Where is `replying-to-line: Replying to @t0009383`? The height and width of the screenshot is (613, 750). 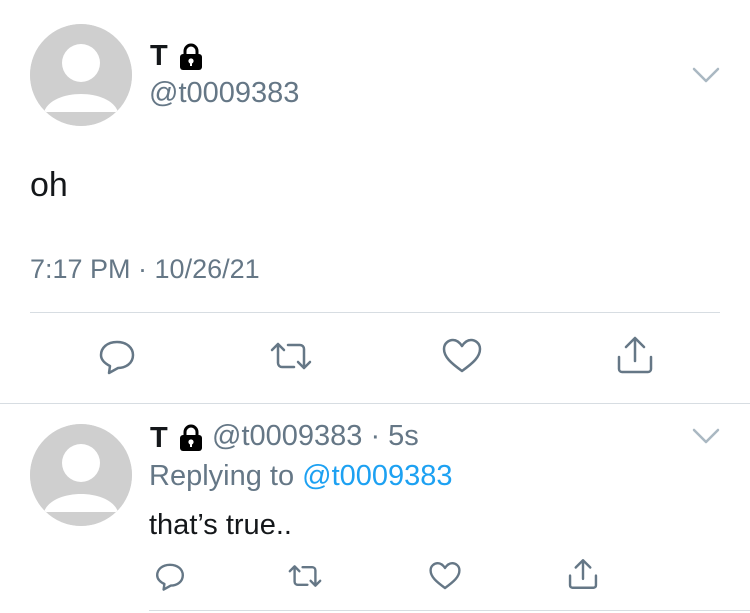 replying-to-line: Replying to @t0009383 is located at coordinates (301, 476).